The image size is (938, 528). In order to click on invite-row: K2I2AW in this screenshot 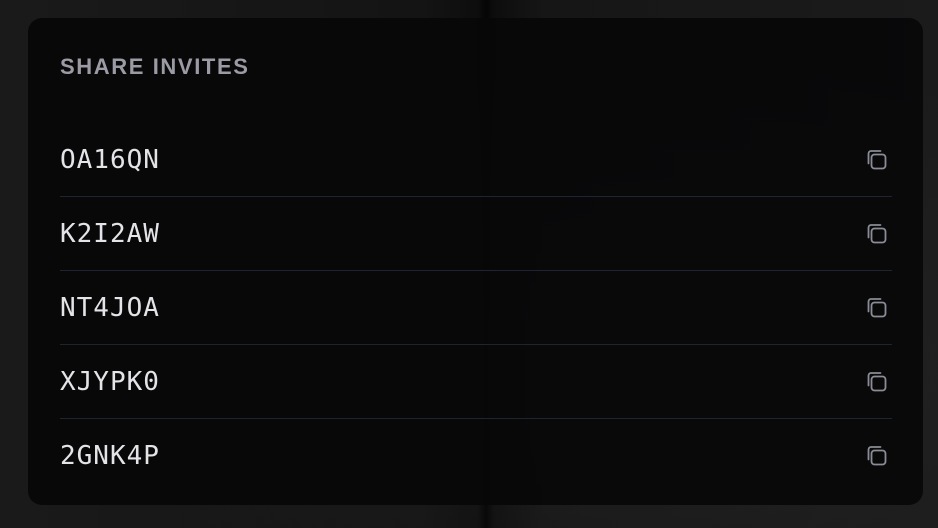, I will do `click(476, 234)`.